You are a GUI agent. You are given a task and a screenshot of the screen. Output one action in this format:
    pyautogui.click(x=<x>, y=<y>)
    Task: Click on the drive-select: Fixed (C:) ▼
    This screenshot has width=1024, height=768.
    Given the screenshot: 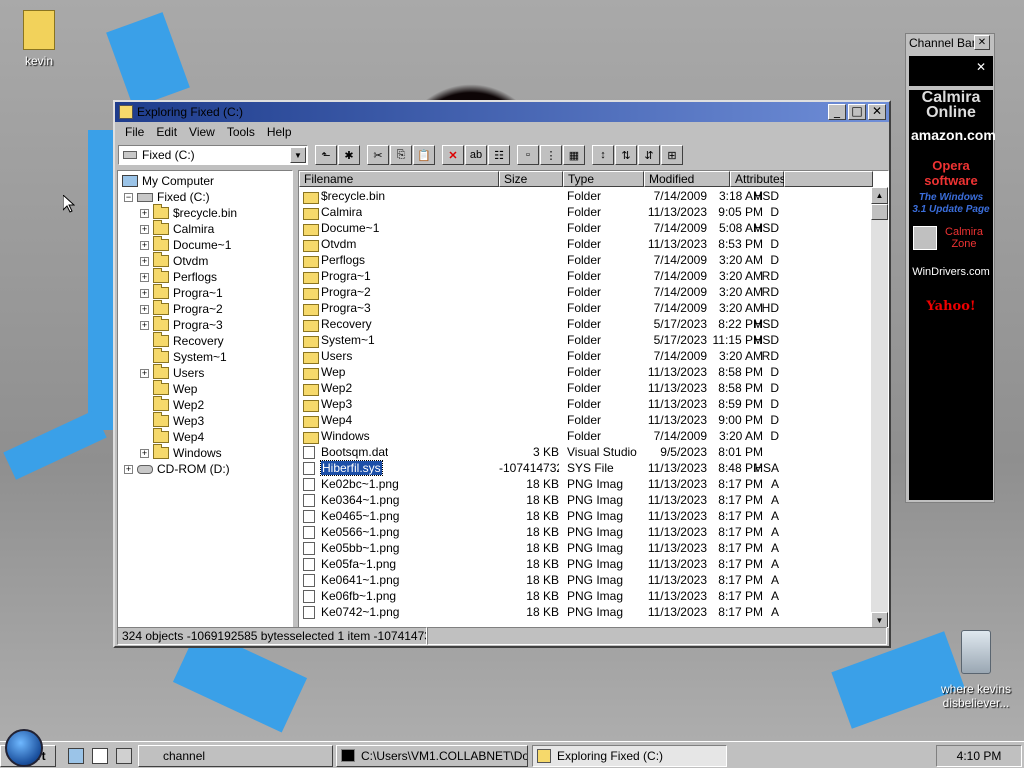 What is the action you would take?
    pyautogui.click(x=213, y=155)
    